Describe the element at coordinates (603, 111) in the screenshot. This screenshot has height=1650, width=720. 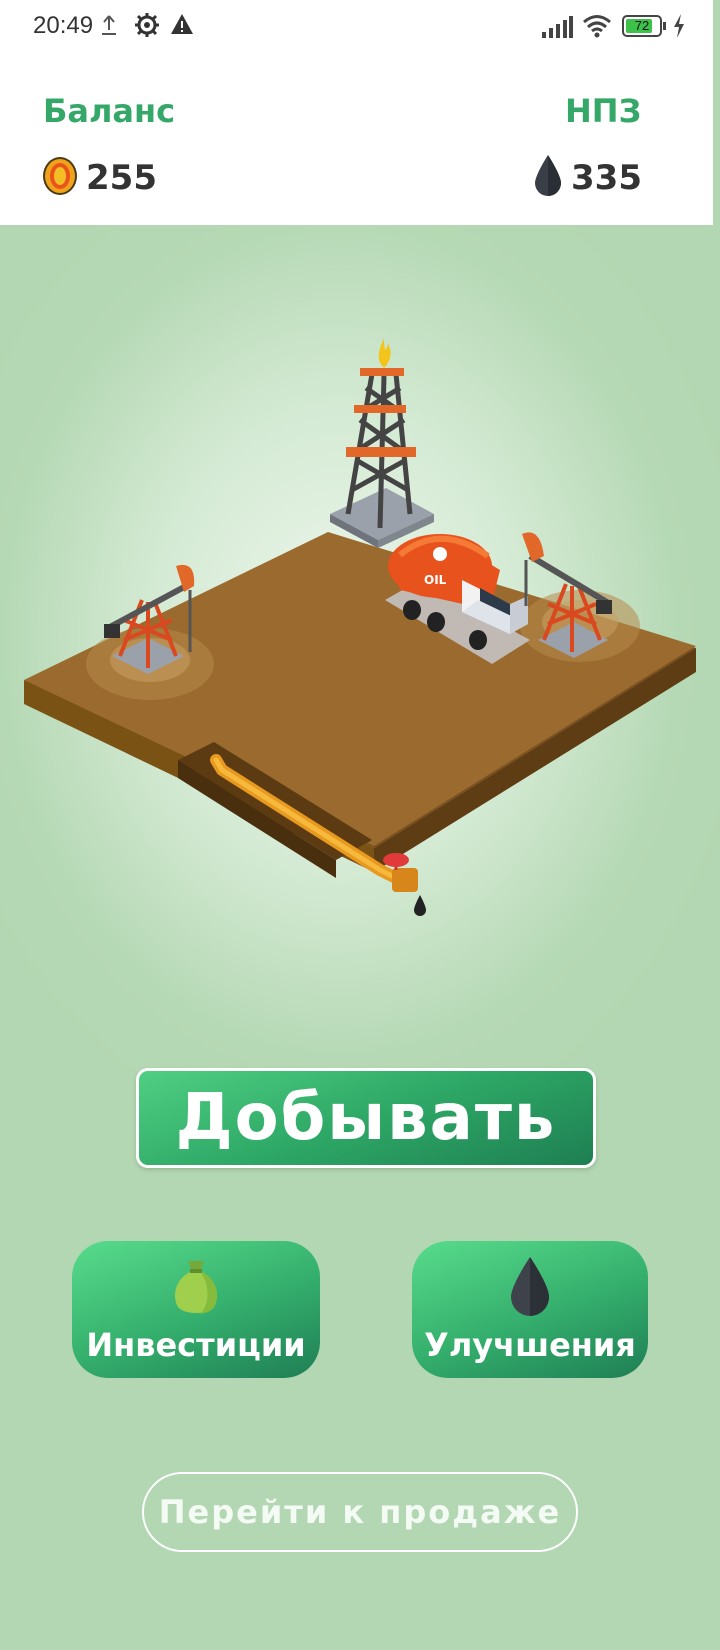
I see `npz-label: НПЗ` at that location.